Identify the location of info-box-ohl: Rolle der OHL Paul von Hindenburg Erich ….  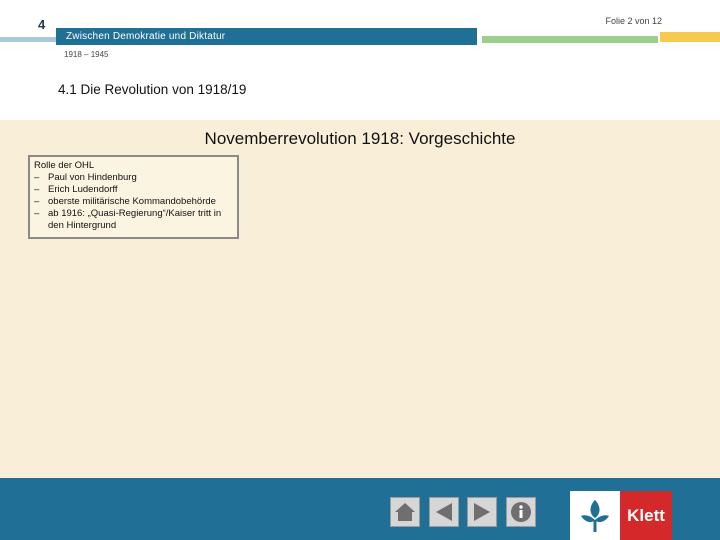
(133, 197).